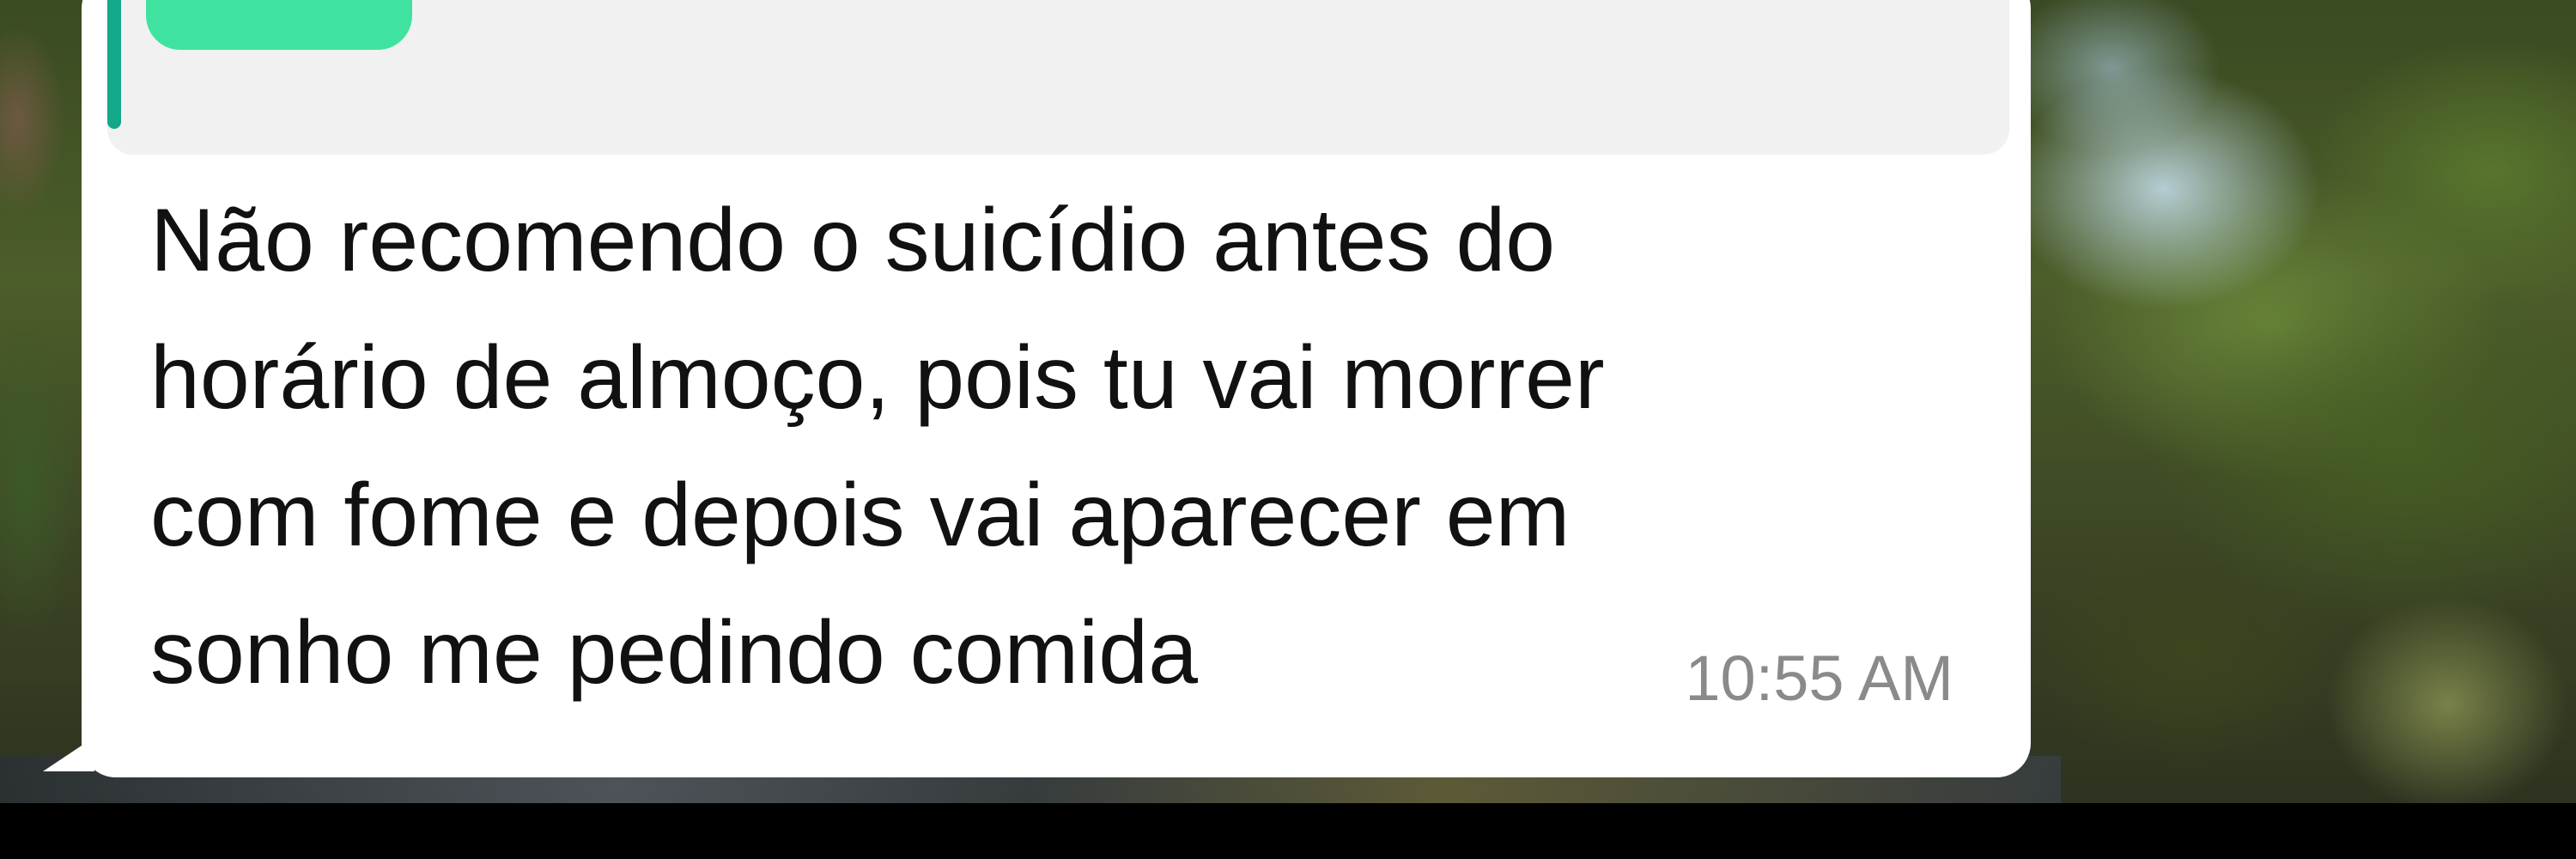  What do you see at coordinates (114, 64) in the screenshot?
I see `quote-accent-bar` at bounding box center [114, 64].